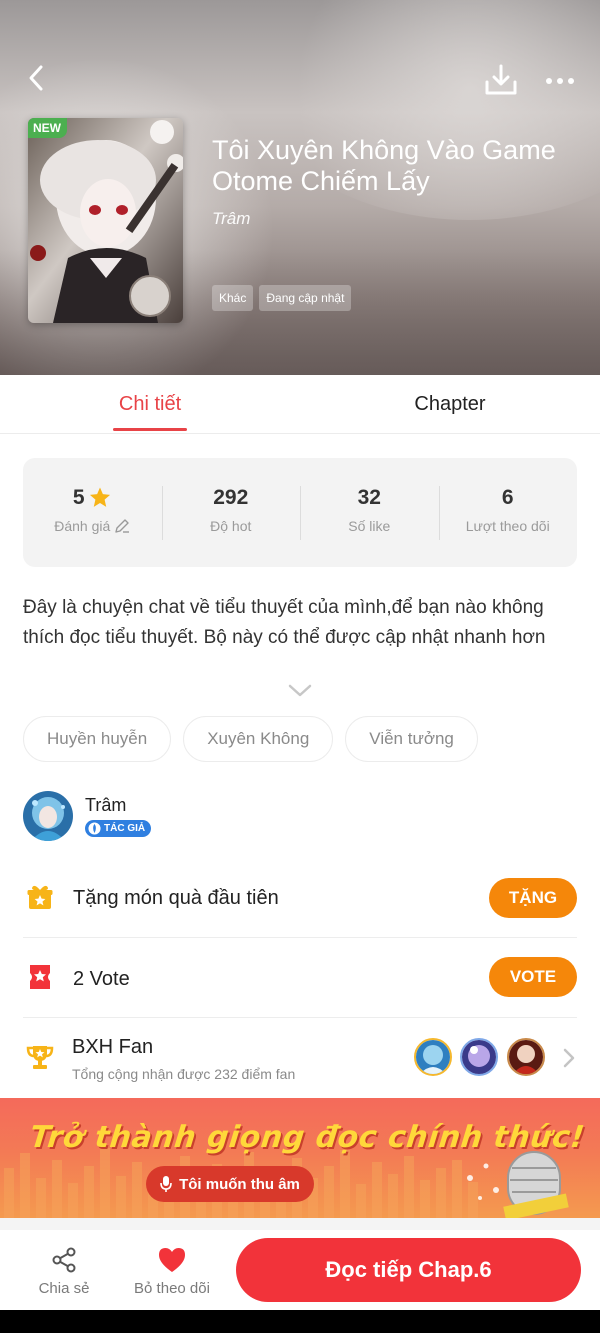  Describe the element at coordinates (64, 1288) in the screenshot. I see `share-label: Chia sẻ` at that location.